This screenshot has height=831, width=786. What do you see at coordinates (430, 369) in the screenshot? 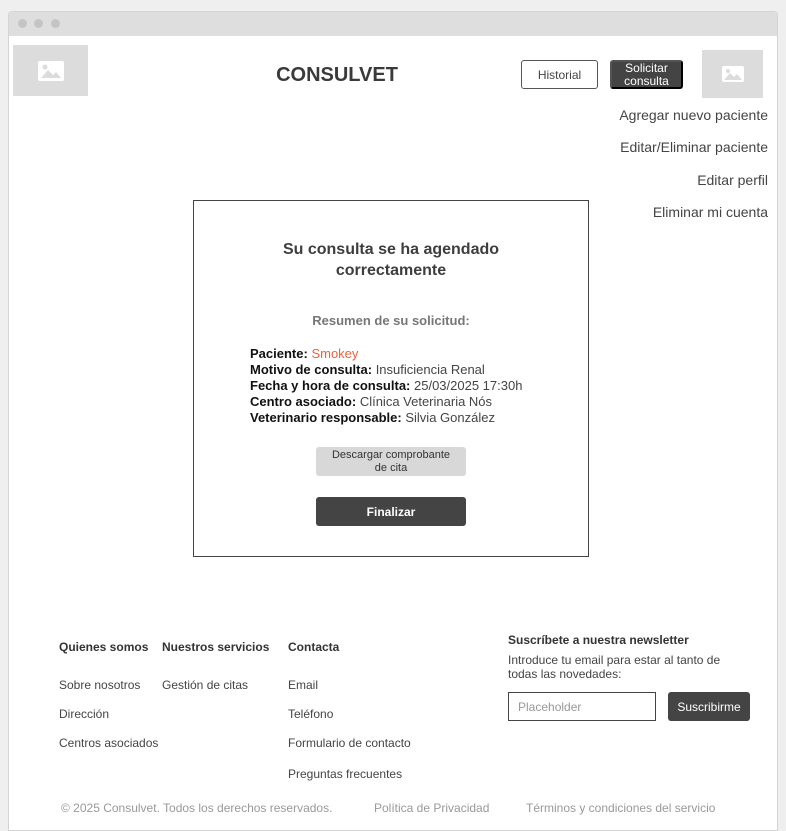
I see `detail-value: Insuficiencia Renal` at bounding box center [430, 369].